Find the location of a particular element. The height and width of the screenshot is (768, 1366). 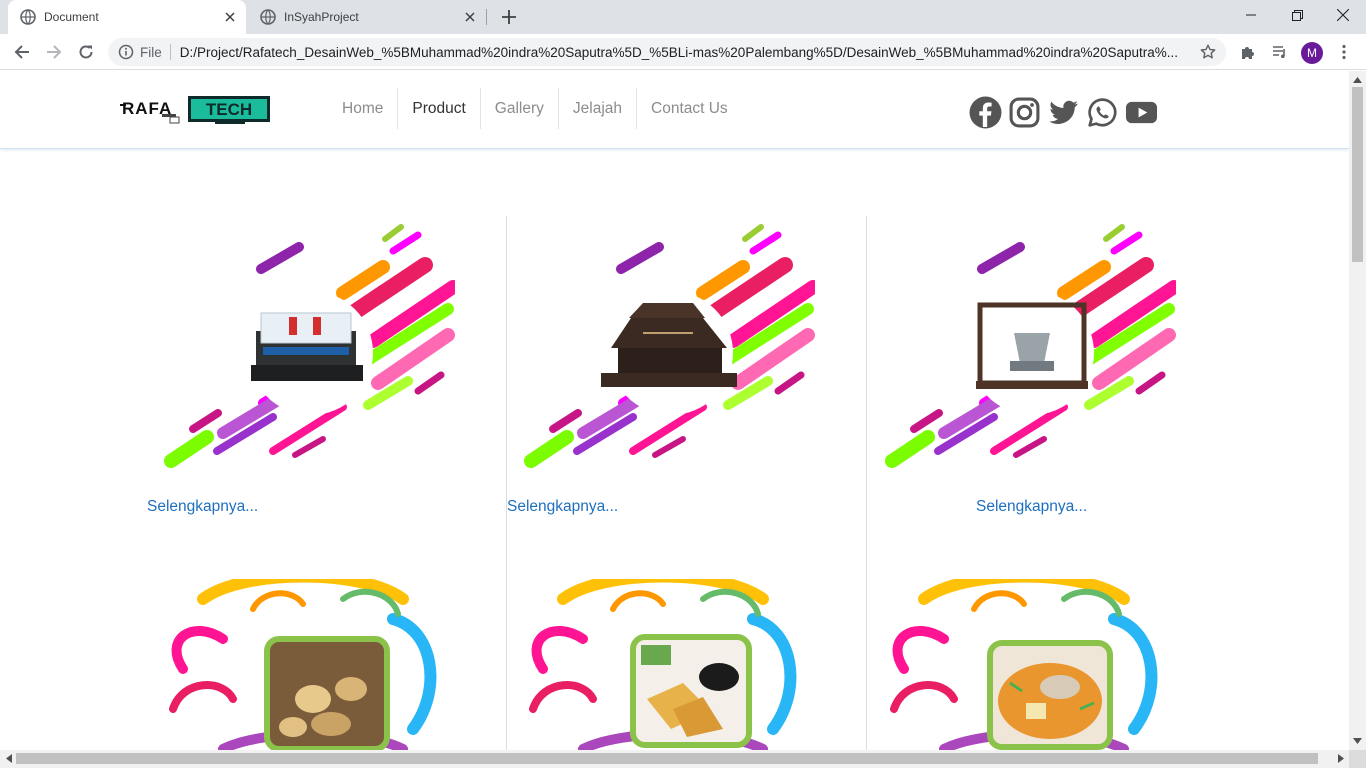

url-scheme-label: File is located at coordinates (151, 52).